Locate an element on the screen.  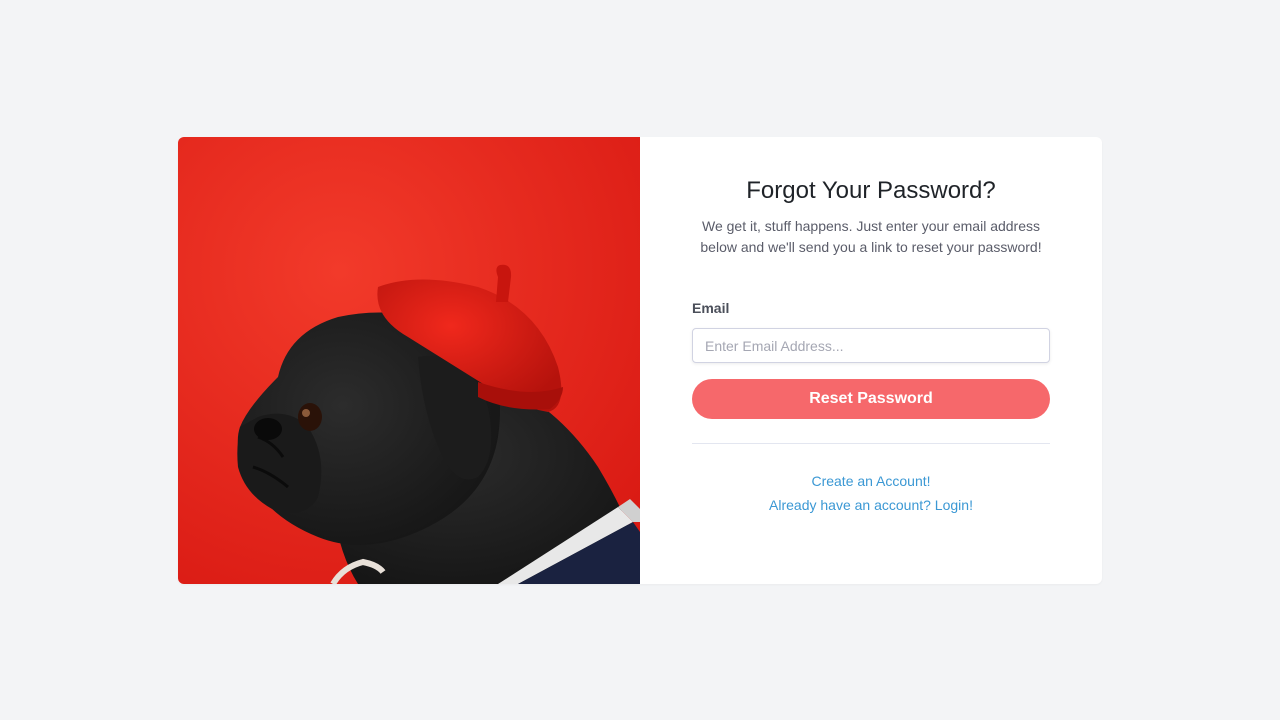
email-input is located at coordinates (871, 345).